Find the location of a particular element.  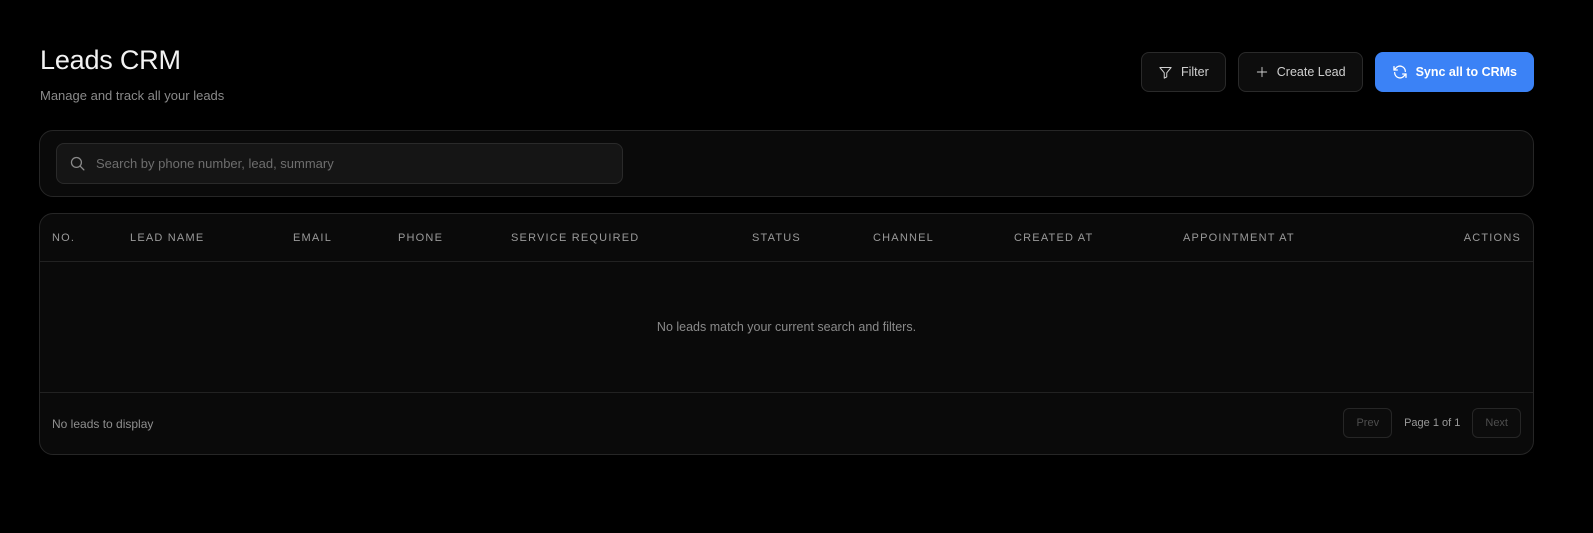

pagination: Prev Page 1 of 1 Next is located at coordinates (1432, 423).